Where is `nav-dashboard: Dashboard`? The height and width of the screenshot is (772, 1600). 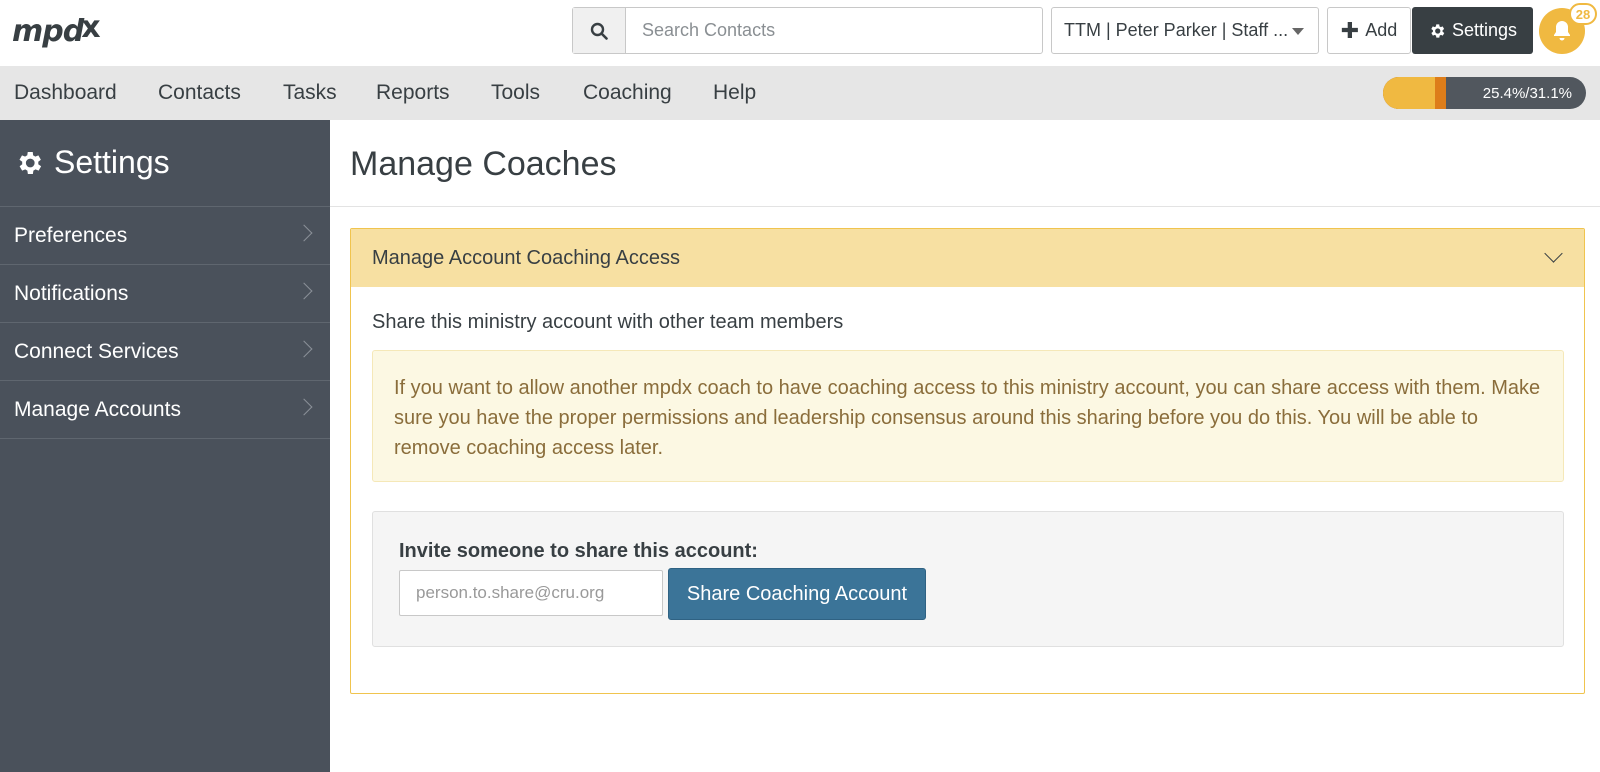 nav-dashboard: Dashboard is located at coordinates (65, 93).